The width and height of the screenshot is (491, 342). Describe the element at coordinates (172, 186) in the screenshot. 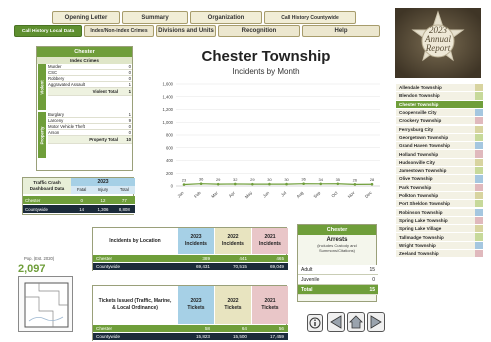

I see `y-tick-label: 0` at that location.